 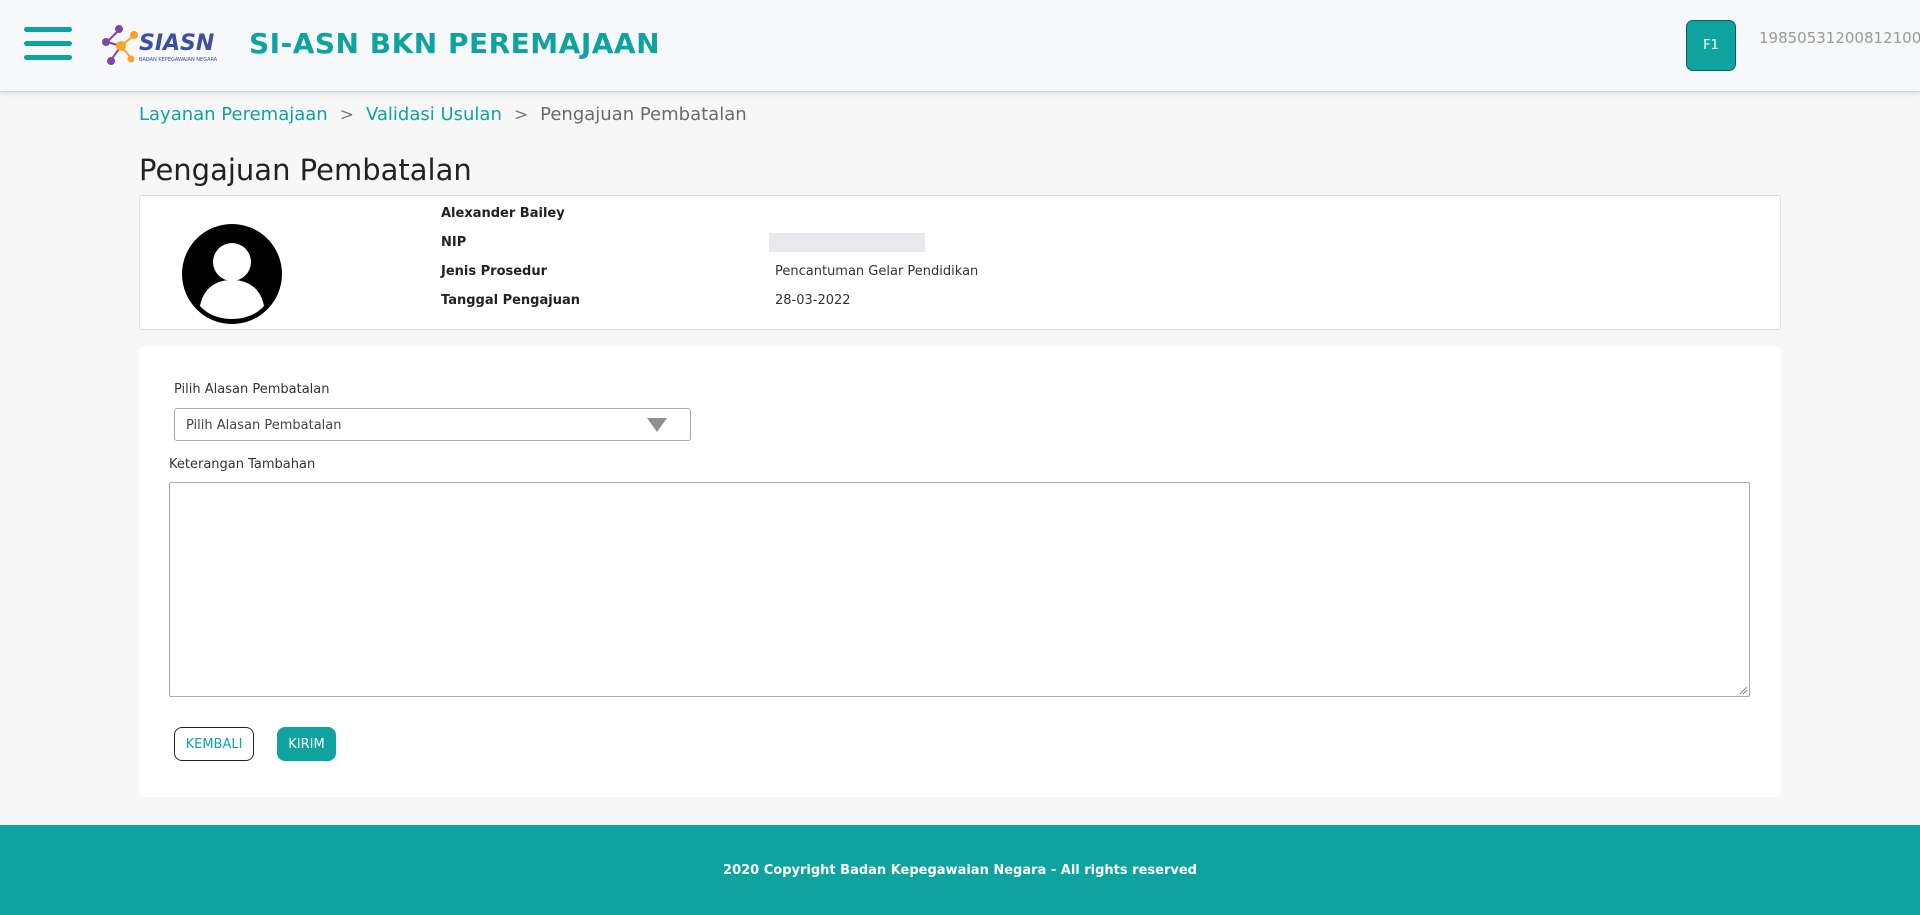 What do you see at coordinates (1743, 690) in the screenshot?
I see `resize-grip-icon` at bounding box center [1743, 690].